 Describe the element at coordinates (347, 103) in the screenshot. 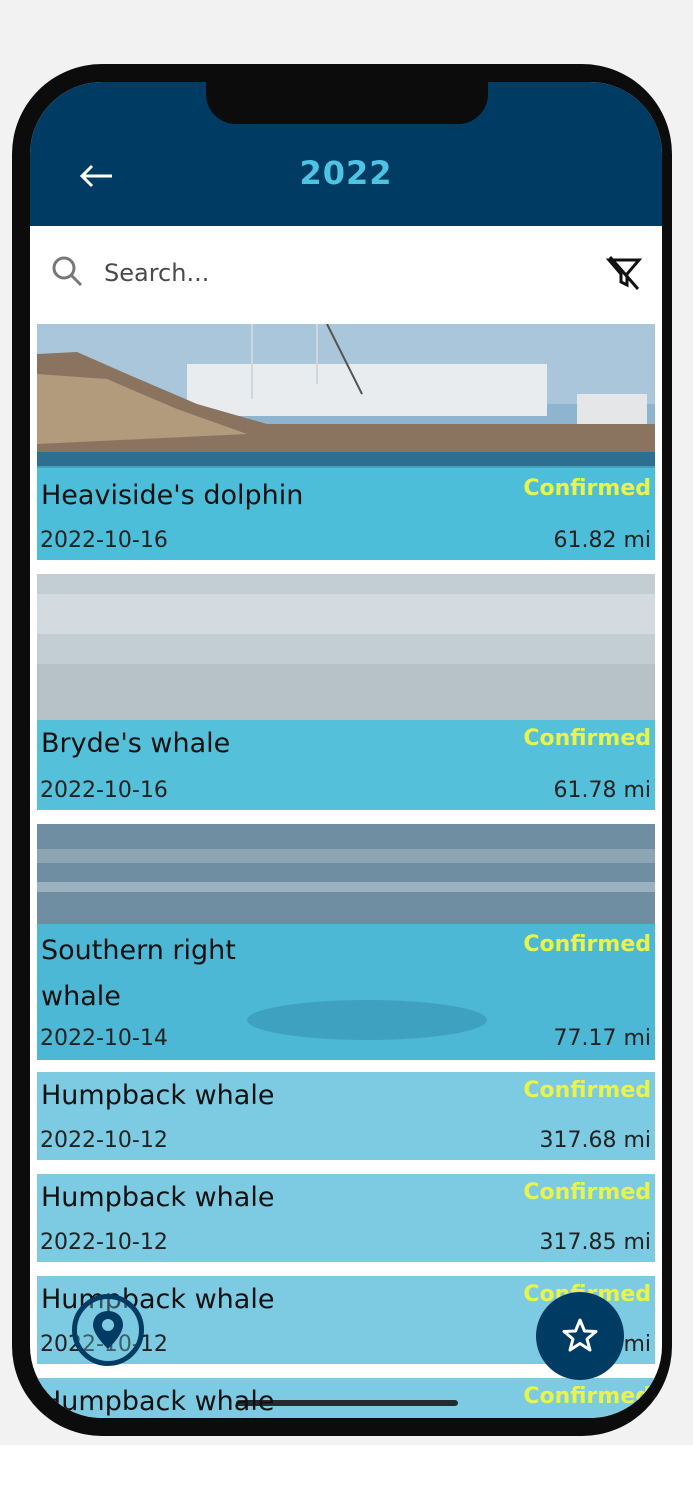

I see `phone-notch` at that location.